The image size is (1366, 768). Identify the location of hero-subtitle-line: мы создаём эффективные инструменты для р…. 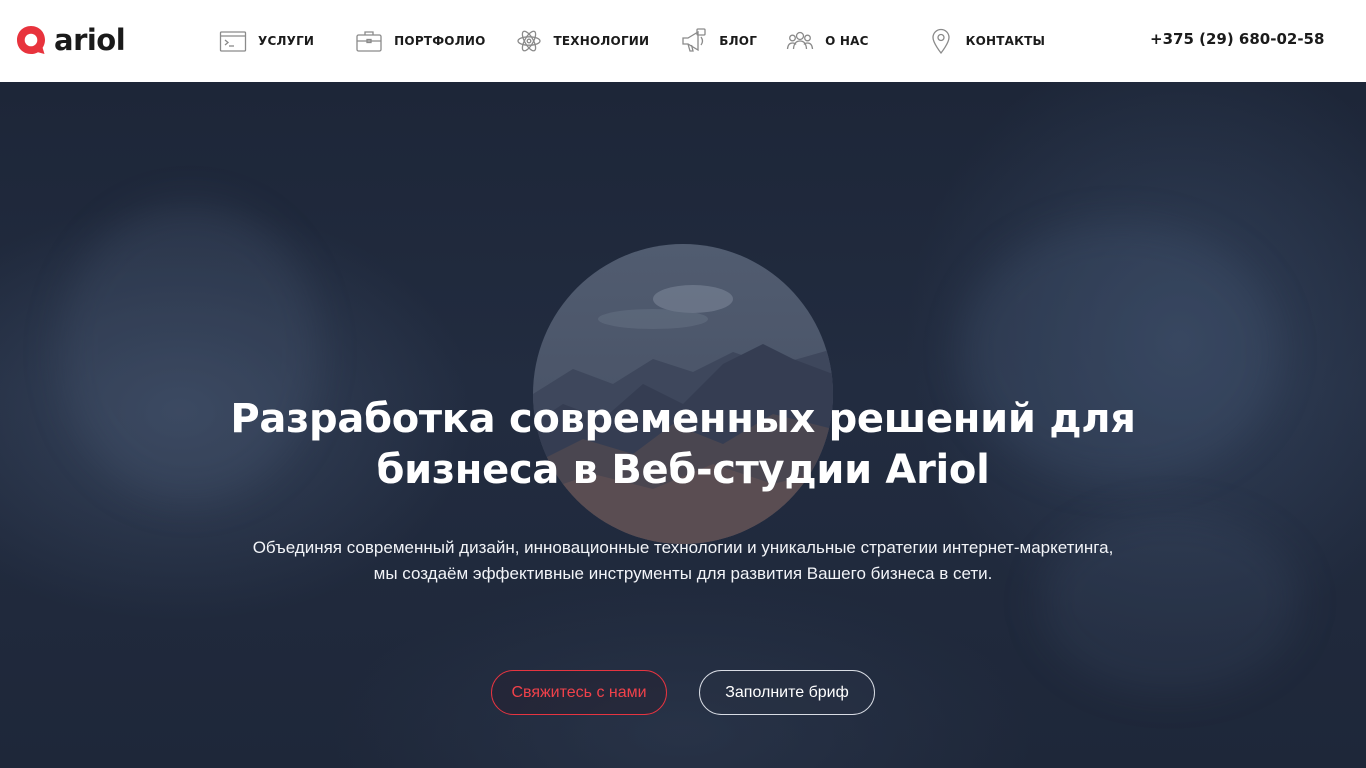
(683, 573).